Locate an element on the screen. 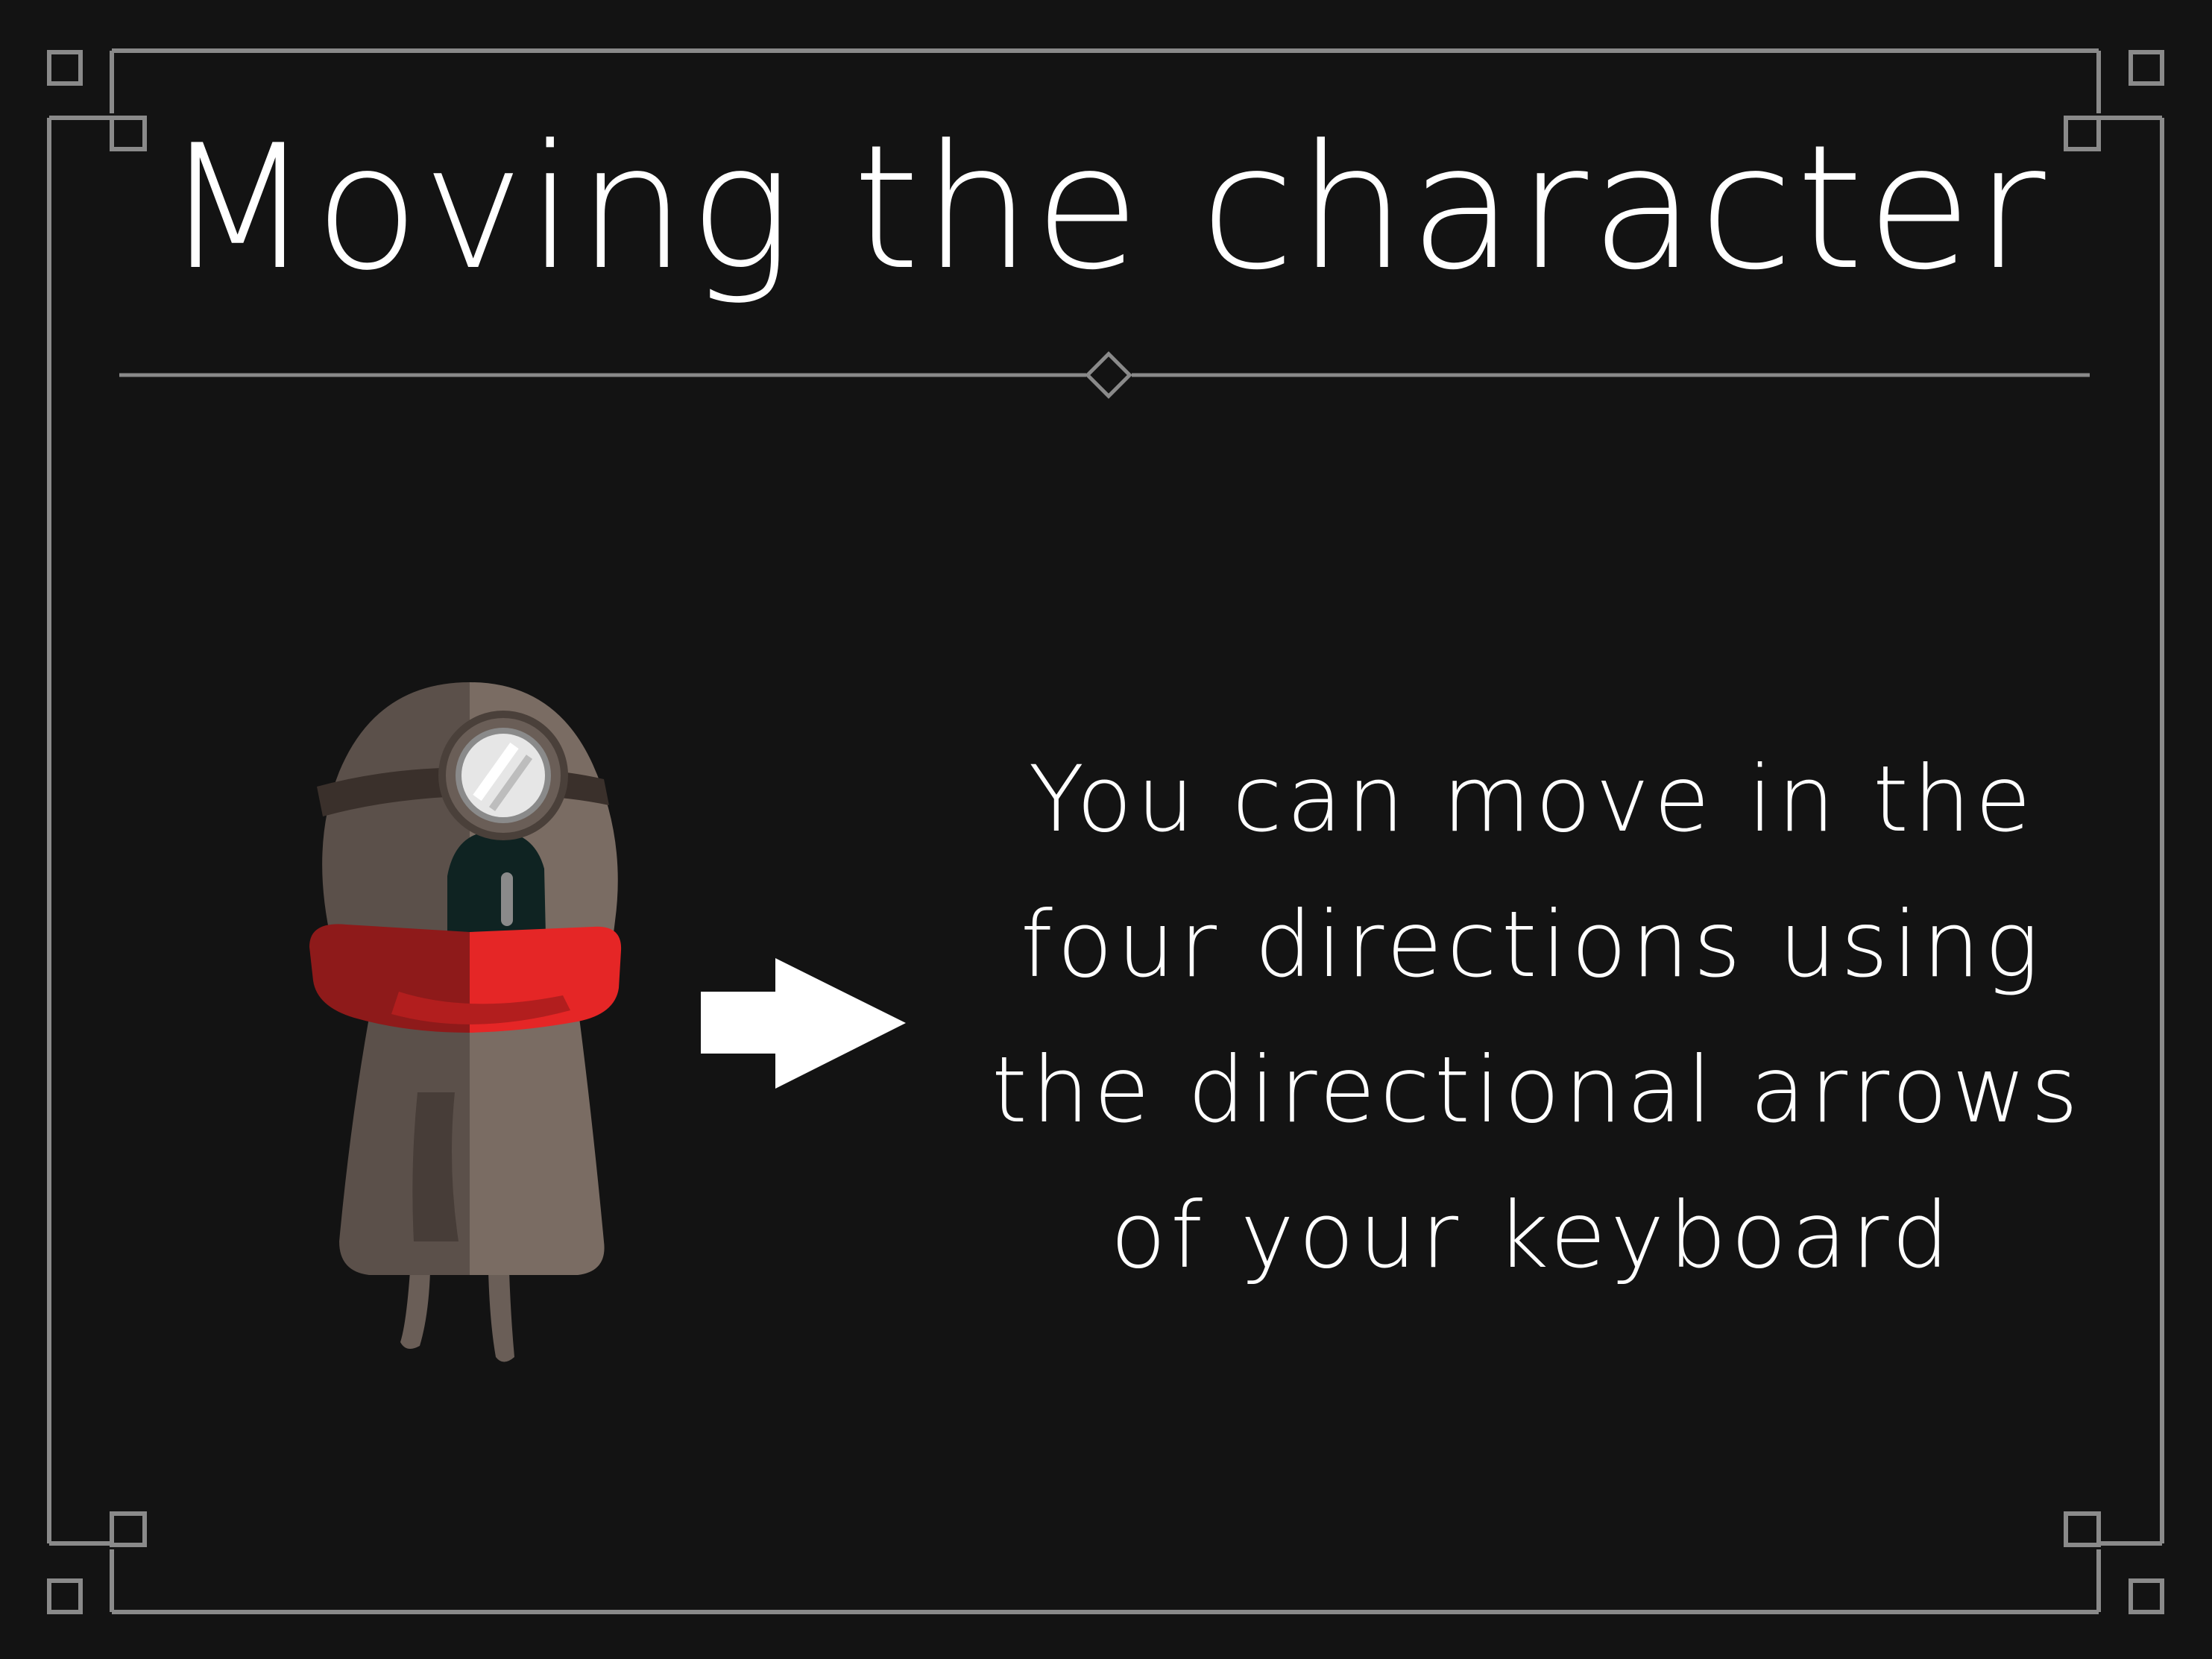 The width and height of the screenshot is (2212, 1659). instruction-line: You can move in the is located at coordinates (1532, 799).